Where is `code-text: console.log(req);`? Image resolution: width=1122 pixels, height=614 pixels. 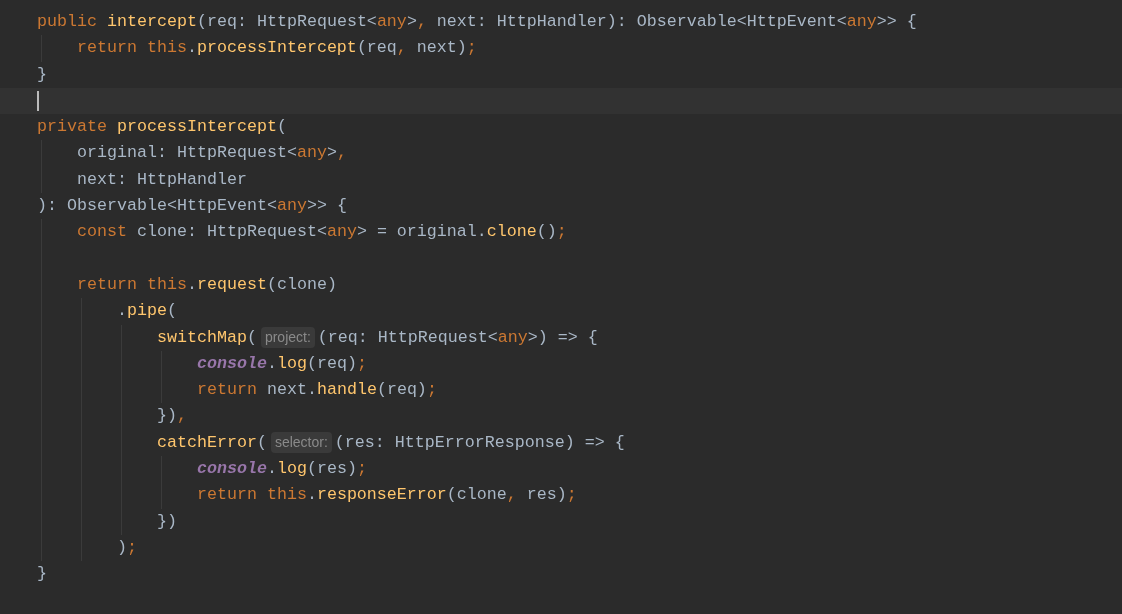 code-text: console.log(req); is located at coordinates (281, 363).